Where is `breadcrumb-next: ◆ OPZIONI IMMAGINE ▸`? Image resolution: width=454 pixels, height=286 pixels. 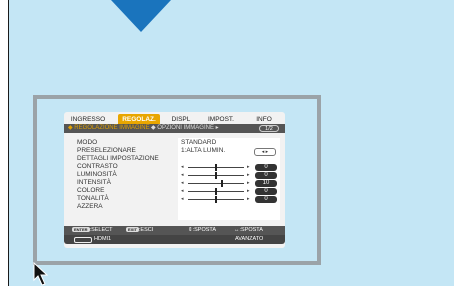
breadcrumb-next: ◆ OPZIONI IMMAGINE ▸ is located at coordinates (185, 128).